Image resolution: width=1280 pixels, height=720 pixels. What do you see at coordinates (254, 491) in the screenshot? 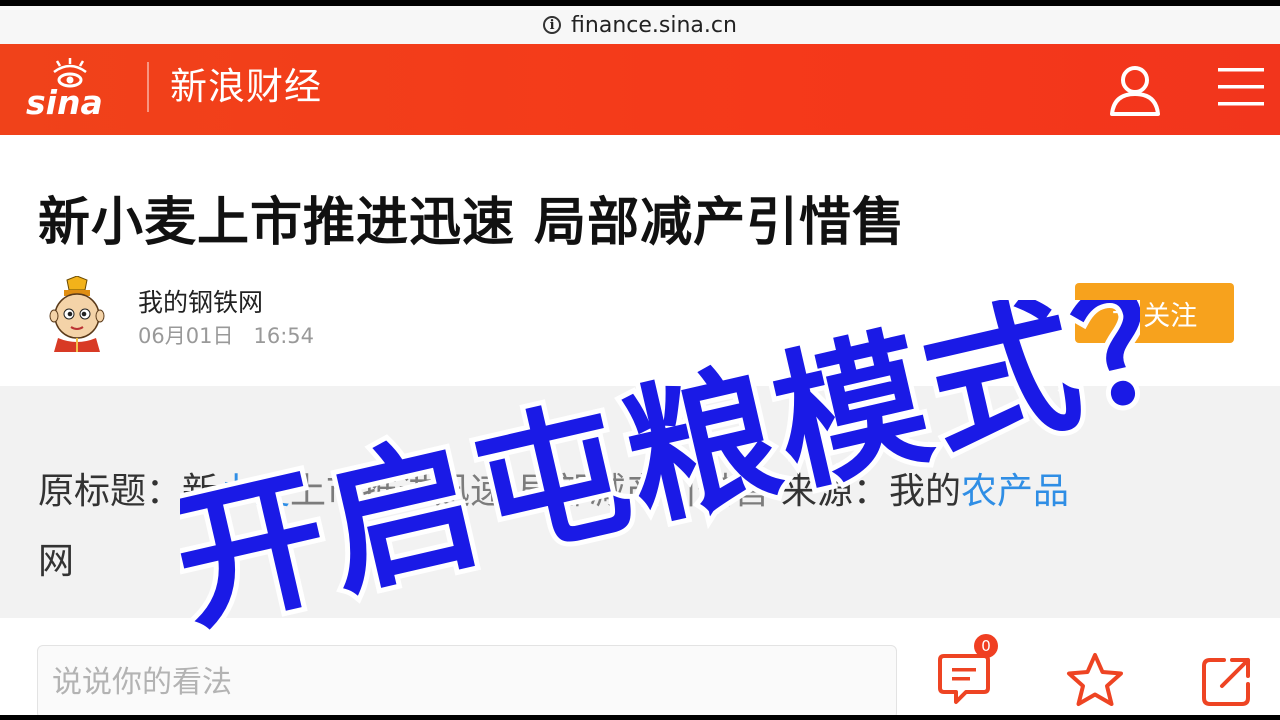
I see `keyword-link-wheat: 小麦` at bounding box center [254, 491].